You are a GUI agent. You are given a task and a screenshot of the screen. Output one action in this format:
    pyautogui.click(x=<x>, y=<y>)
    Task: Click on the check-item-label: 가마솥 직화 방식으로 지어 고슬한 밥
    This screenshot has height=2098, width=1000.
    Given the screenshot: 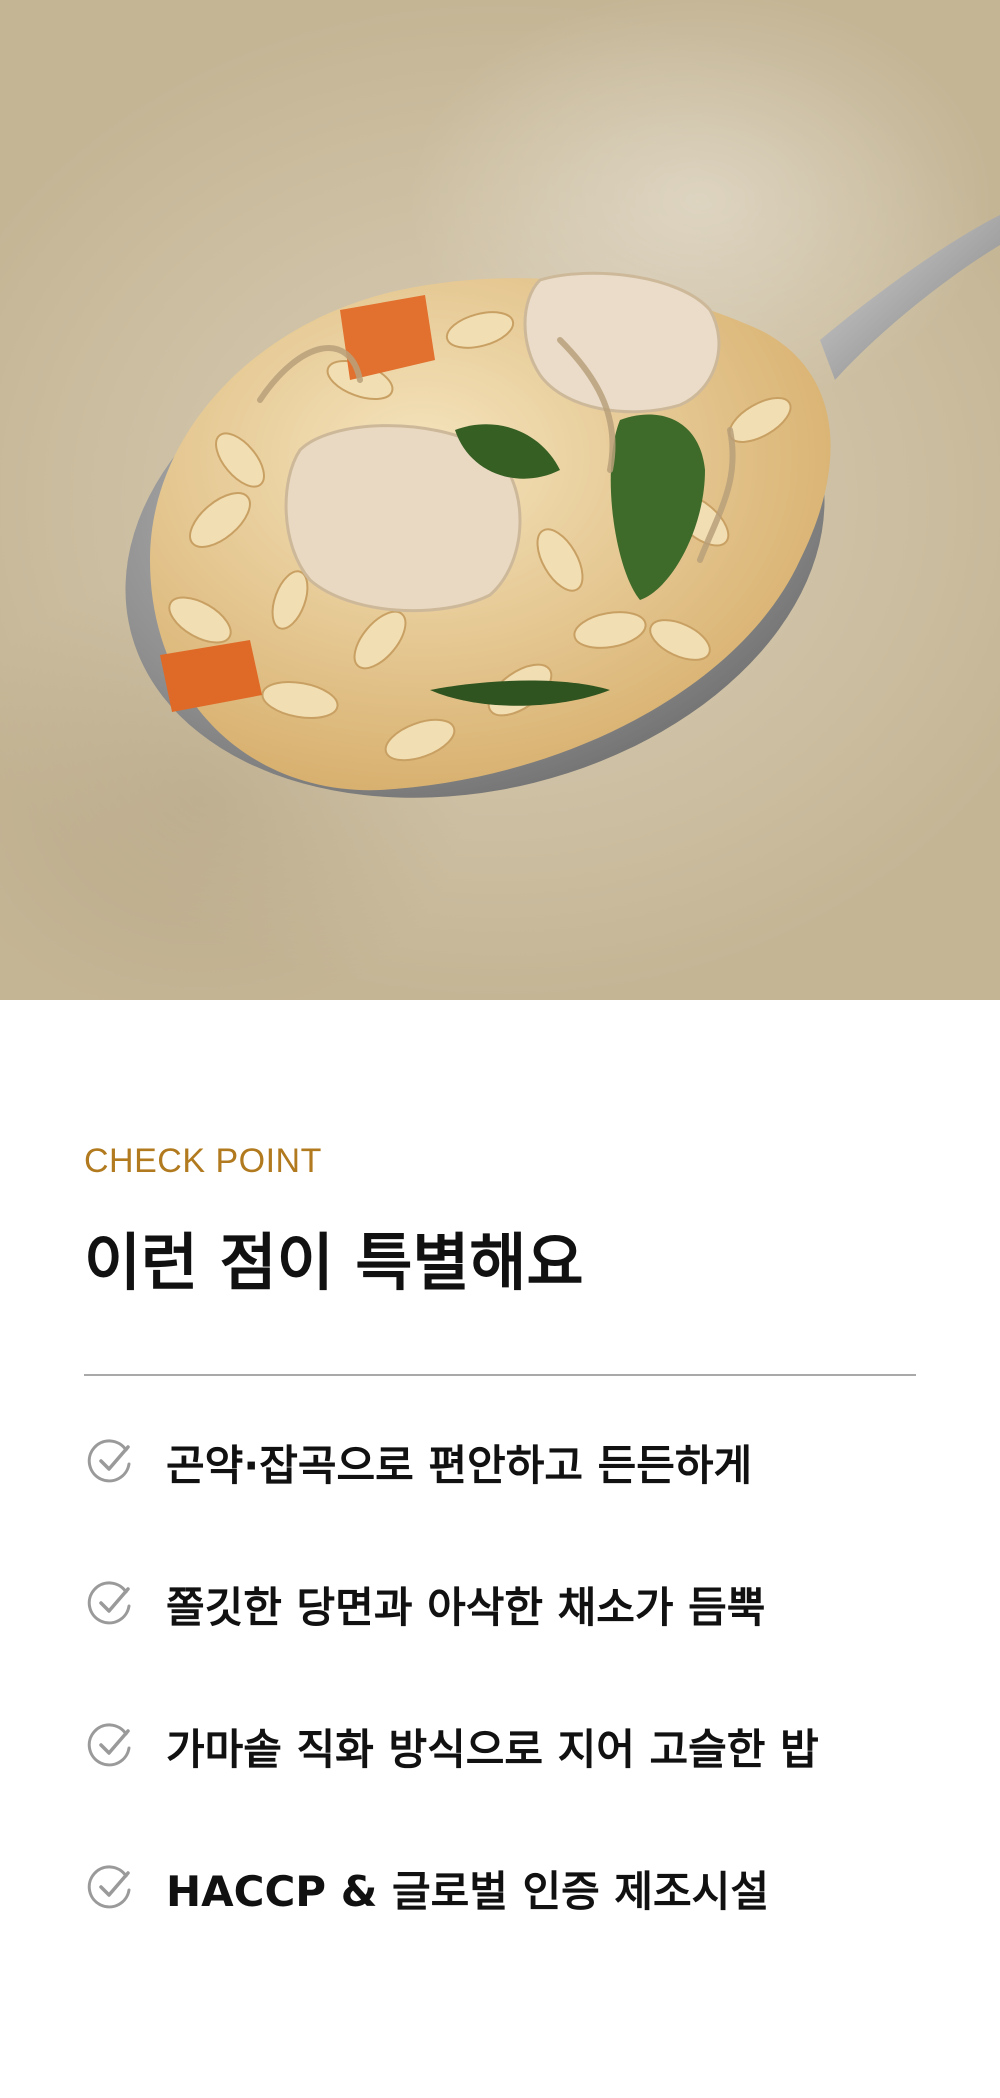 What is the action you would take?
    pyautogui.click(x=492, y=1749)
    